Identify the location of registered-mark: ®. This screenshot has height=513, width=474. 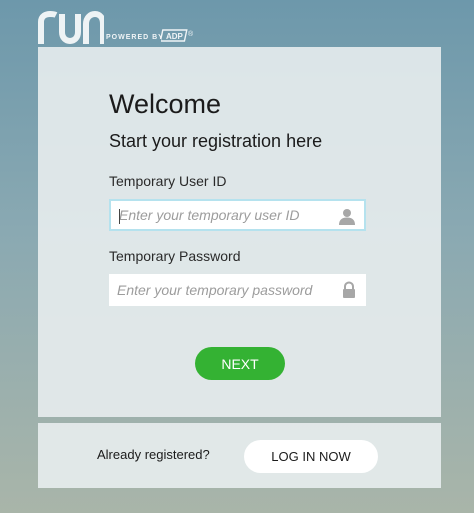
(191, 34).